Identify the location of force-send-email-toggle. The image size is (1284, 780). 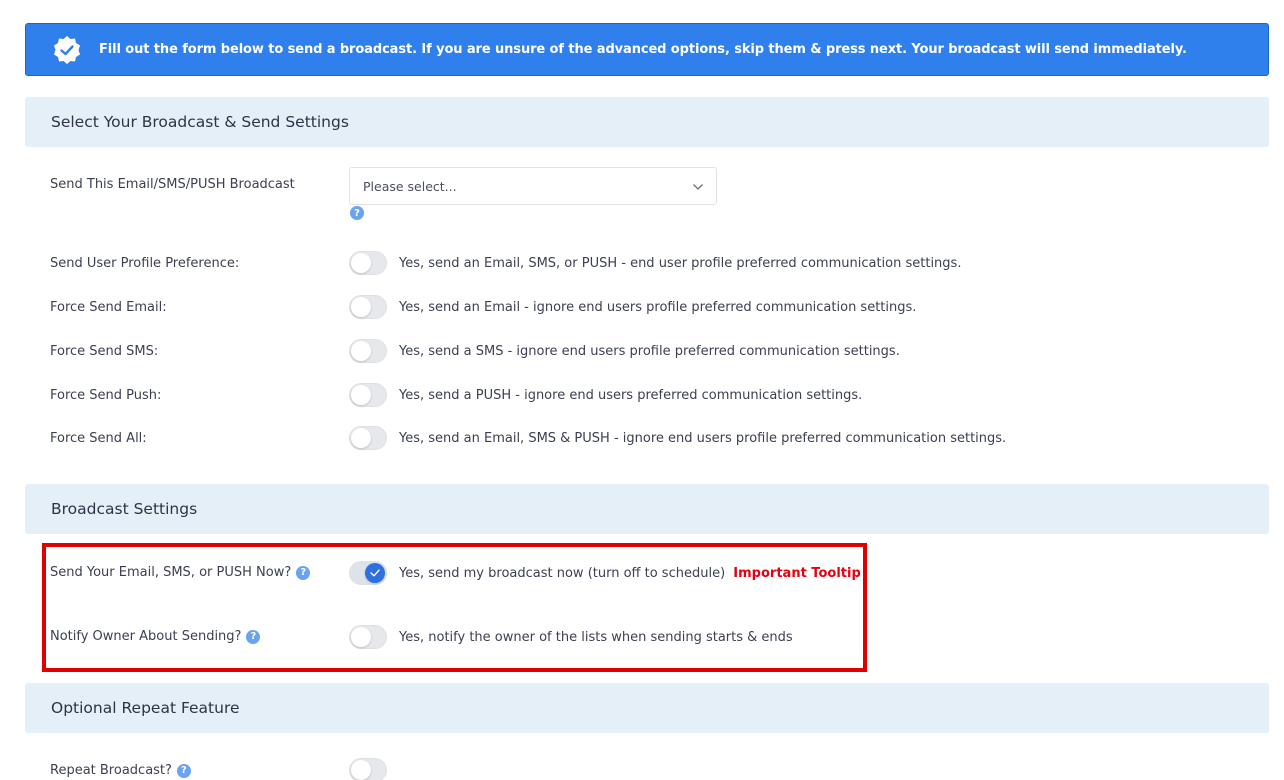
(368, 307).